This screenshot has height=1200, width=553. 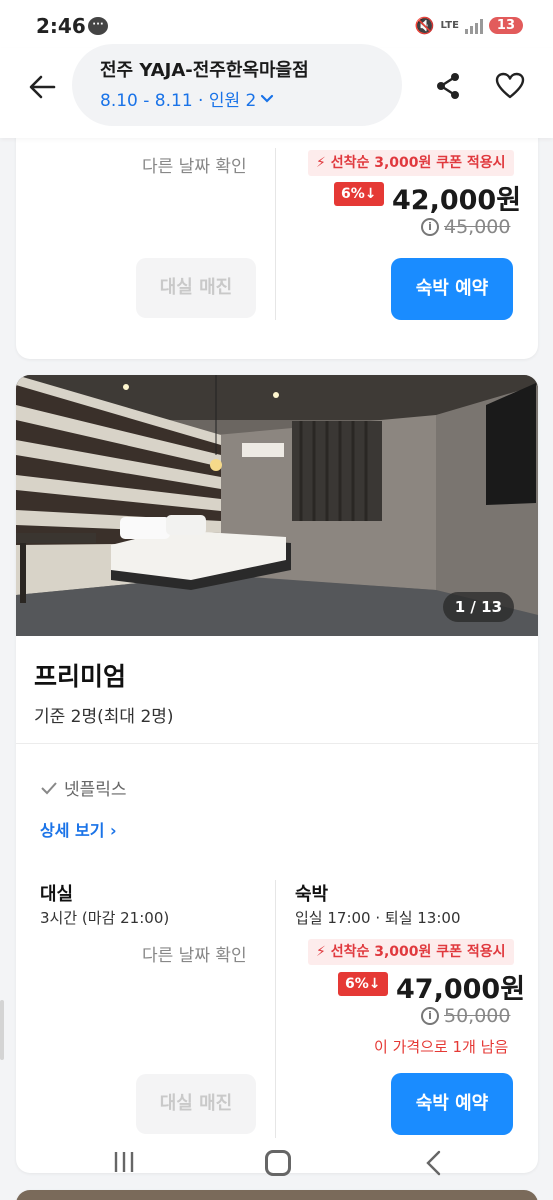 What do you see at coordinates (98, 26) in the screenshot?
I see `message-notification-icon: ···` at bounding box center [98, 26].